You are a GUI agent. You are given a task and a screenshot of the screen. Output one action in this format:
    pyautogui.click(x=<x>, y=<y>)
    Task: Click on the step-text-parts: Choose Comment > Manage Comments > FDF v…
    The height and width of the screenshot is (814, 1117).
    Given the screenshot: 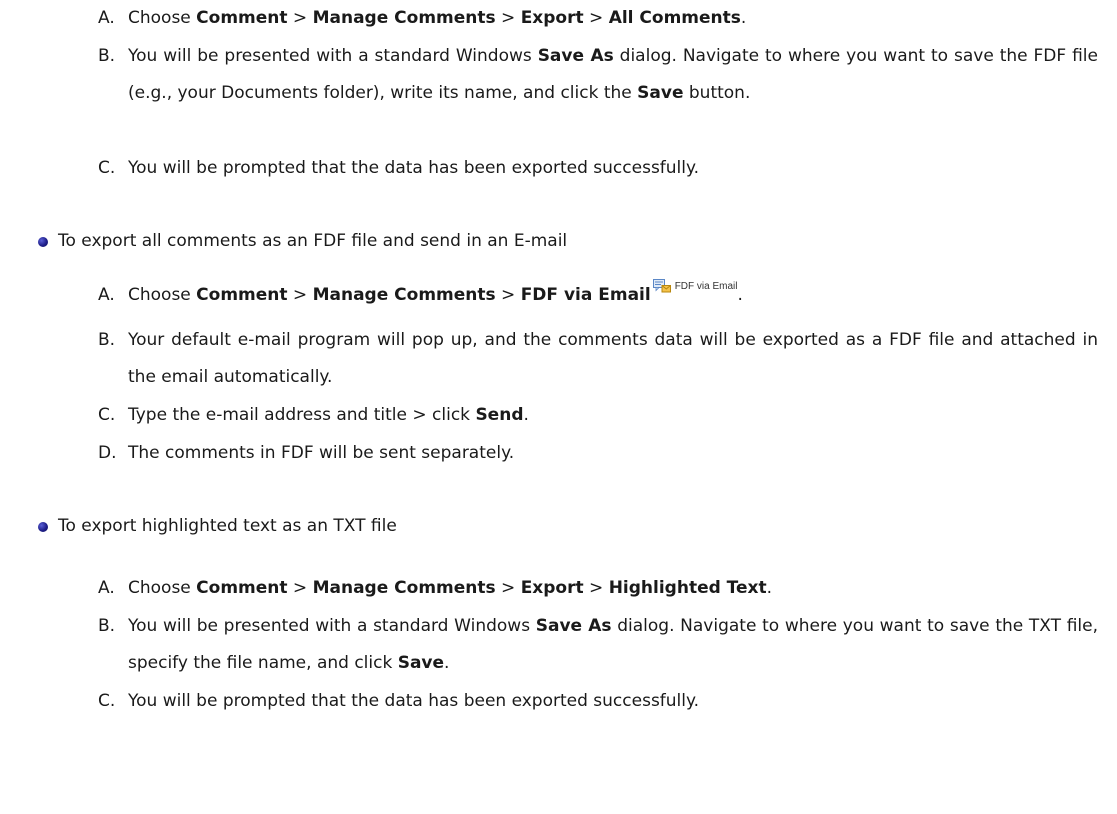 What is the action you would take?
    pyautogui.click(x=389, y=295)
    